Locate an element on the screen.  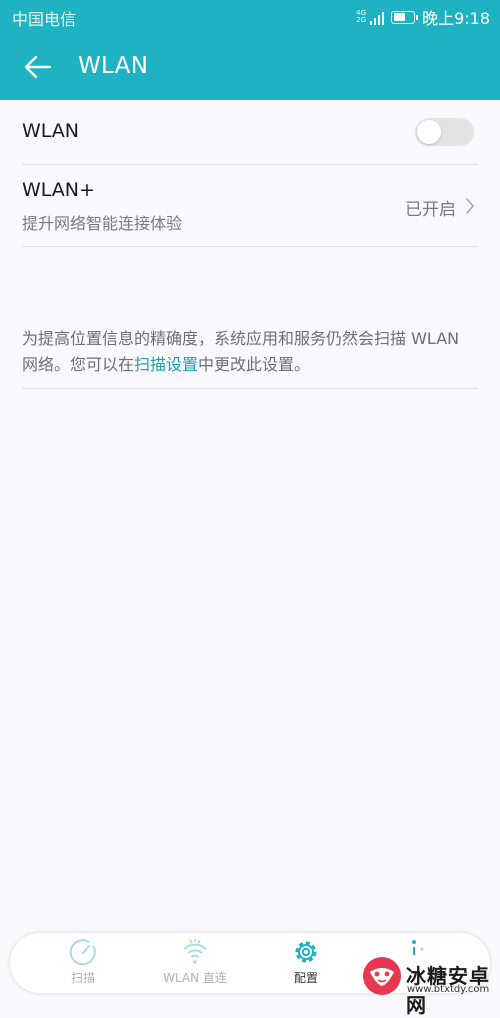
tab-wlan-direct: WLAN 直连 is located at coordinates (195, 963).